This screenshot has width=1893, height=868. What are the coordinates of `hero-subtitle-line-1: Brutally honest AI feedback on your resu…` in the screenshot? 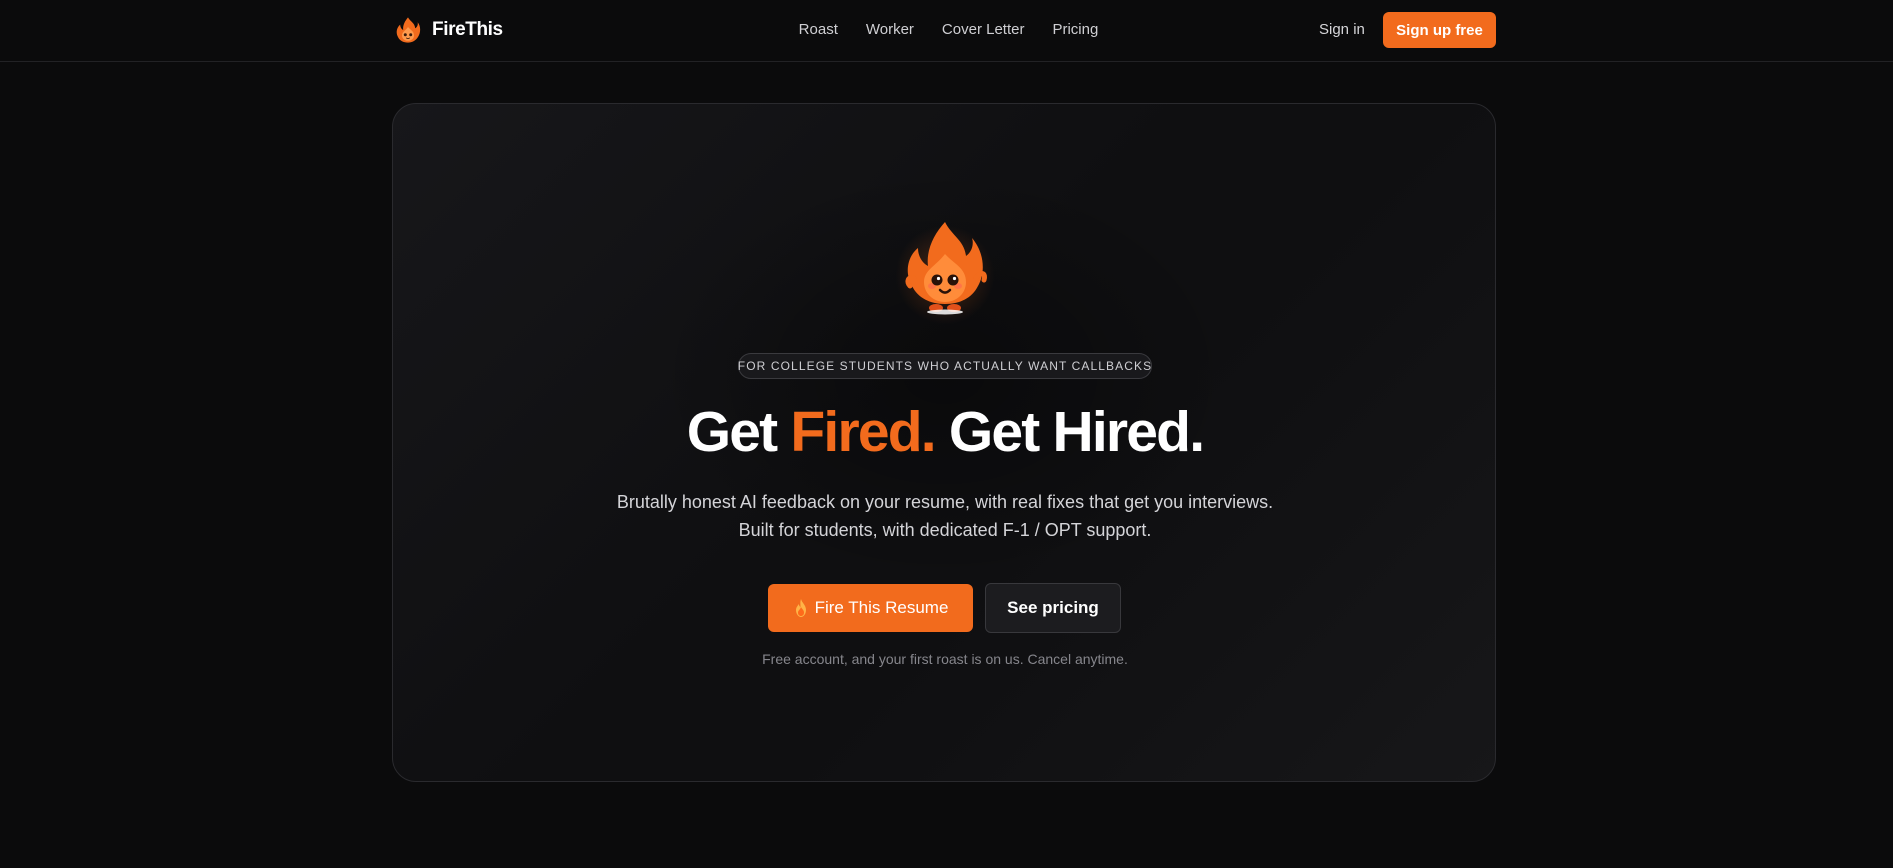 It's located at (945, 502).